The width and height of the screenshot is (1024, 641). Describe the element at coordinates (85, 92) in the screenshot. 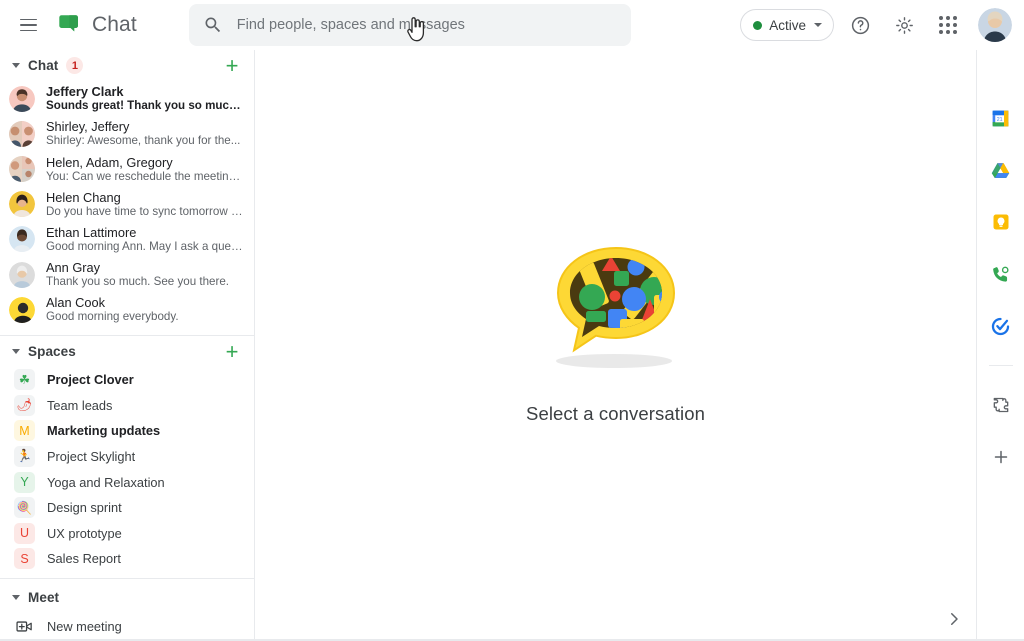

I see `conversation-name: Jeffery Clark` at that location.